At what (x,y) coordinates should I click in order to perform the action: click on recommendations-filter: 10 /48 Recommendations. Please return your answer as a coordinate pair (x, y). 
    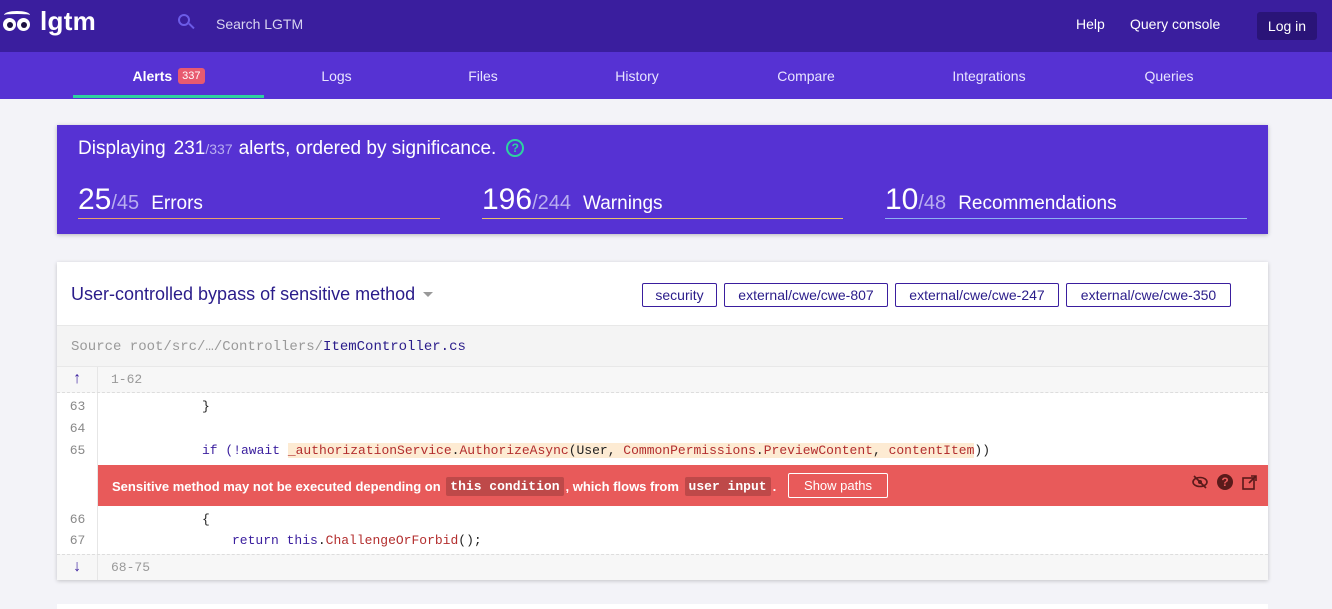
    Looking at the image, I should click on (1066, 201).